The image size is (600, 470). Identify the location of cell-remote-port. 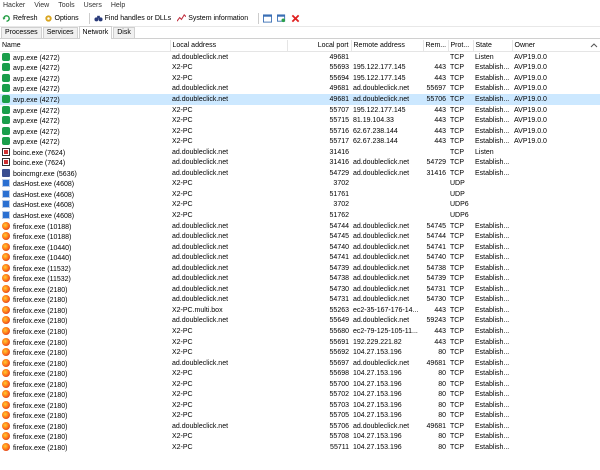
(435, 184).